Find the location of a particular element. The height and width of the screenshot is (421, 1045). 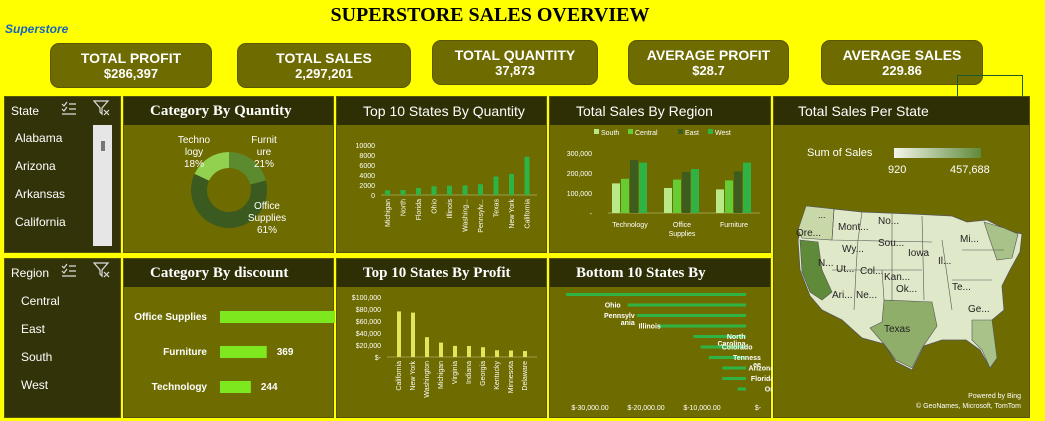

list-item: Arizona is located at coordinates (35, 166).